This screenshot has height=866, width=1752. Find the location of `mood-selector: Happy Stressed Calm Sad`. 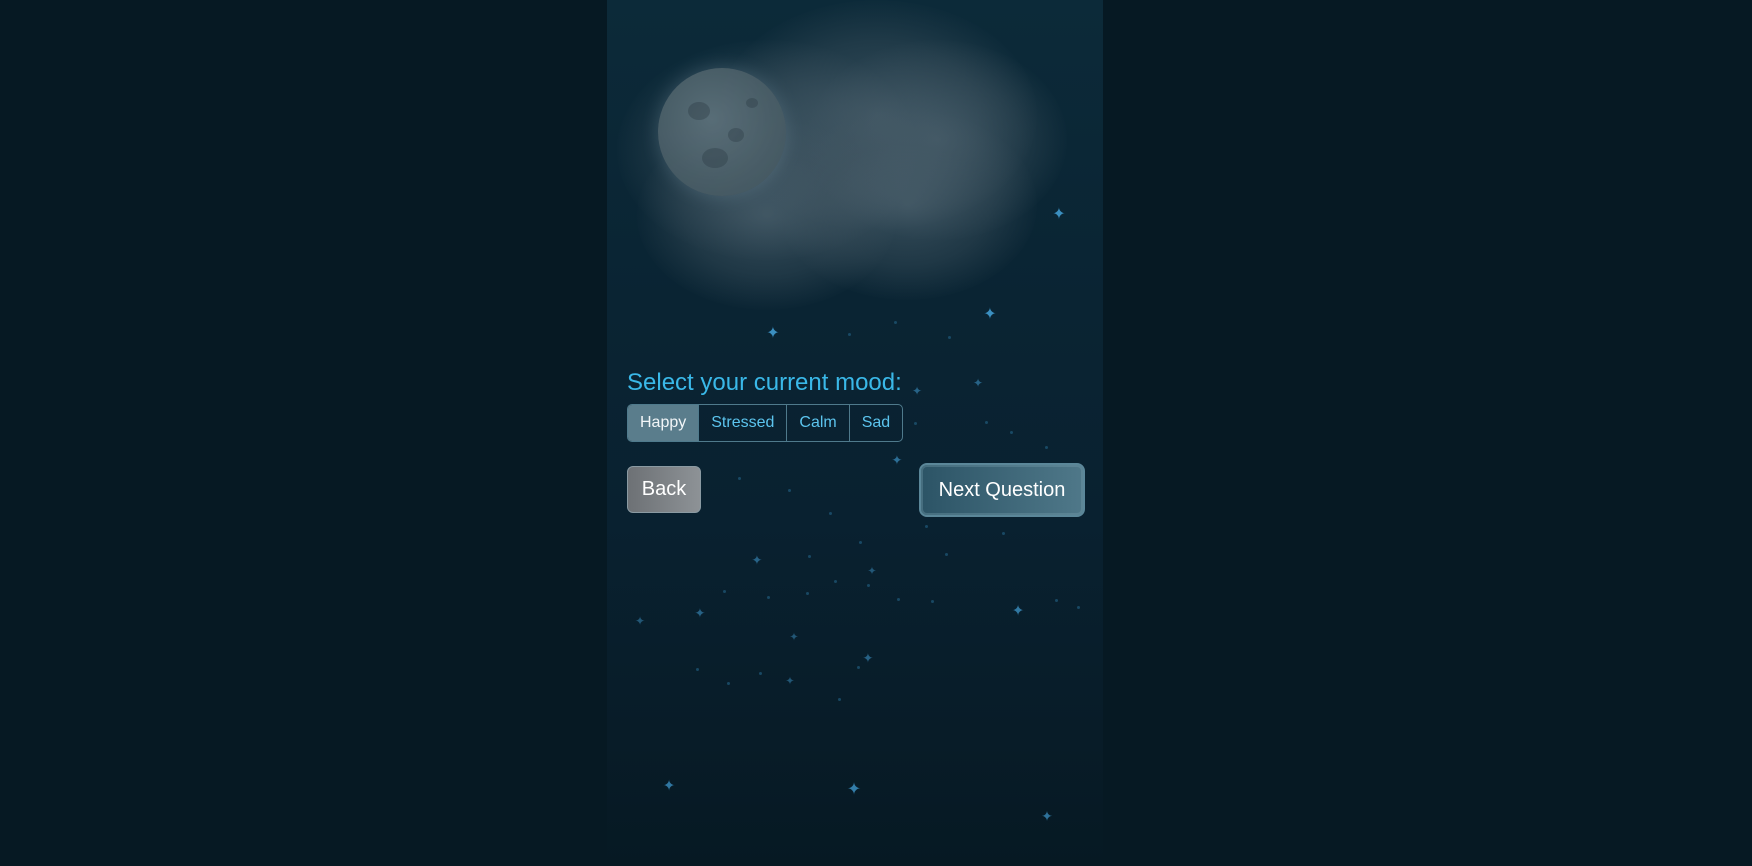

mood-selector: Happy Stressed Calm Sad is located at coordinates (765, 423).